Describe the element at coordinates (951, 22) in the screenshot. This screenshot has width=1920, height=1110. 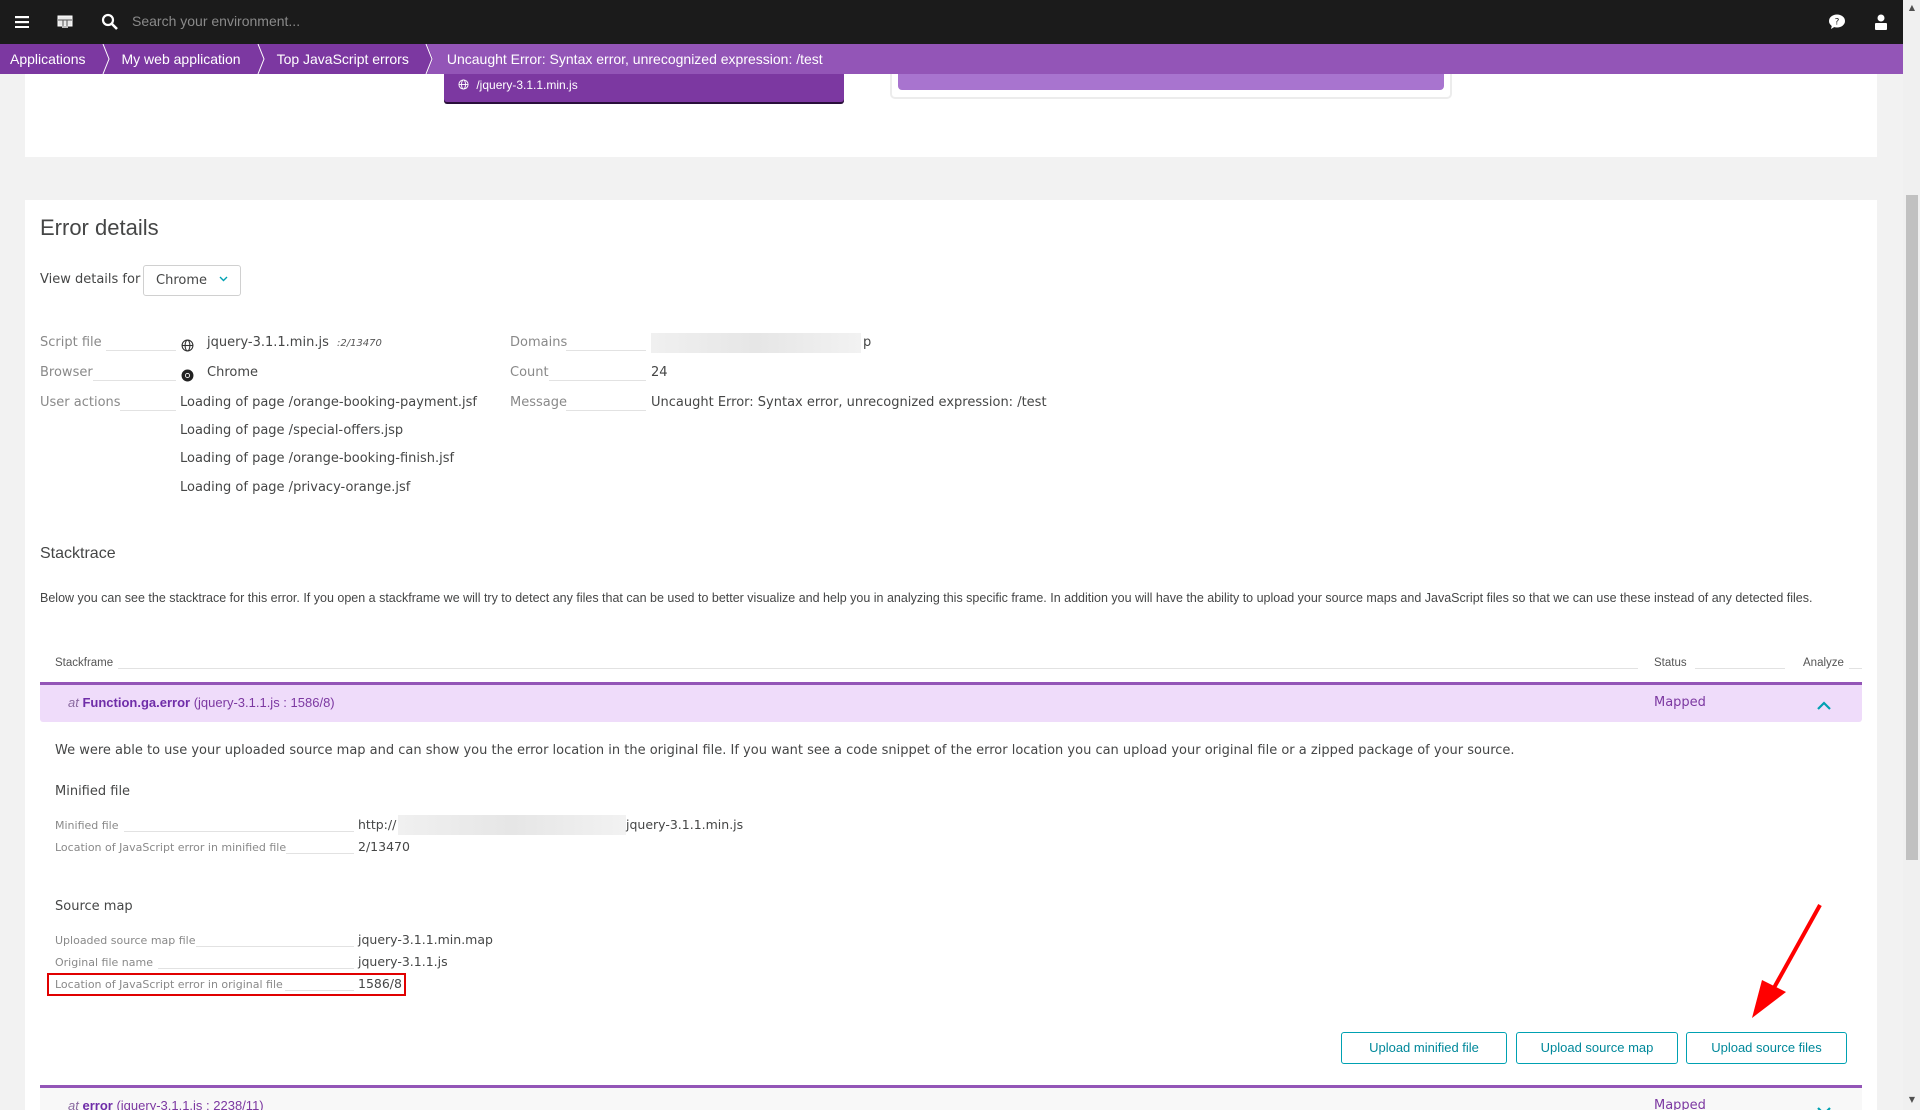
I see `top-navigation-bar: Search your environment... ?` at that location.